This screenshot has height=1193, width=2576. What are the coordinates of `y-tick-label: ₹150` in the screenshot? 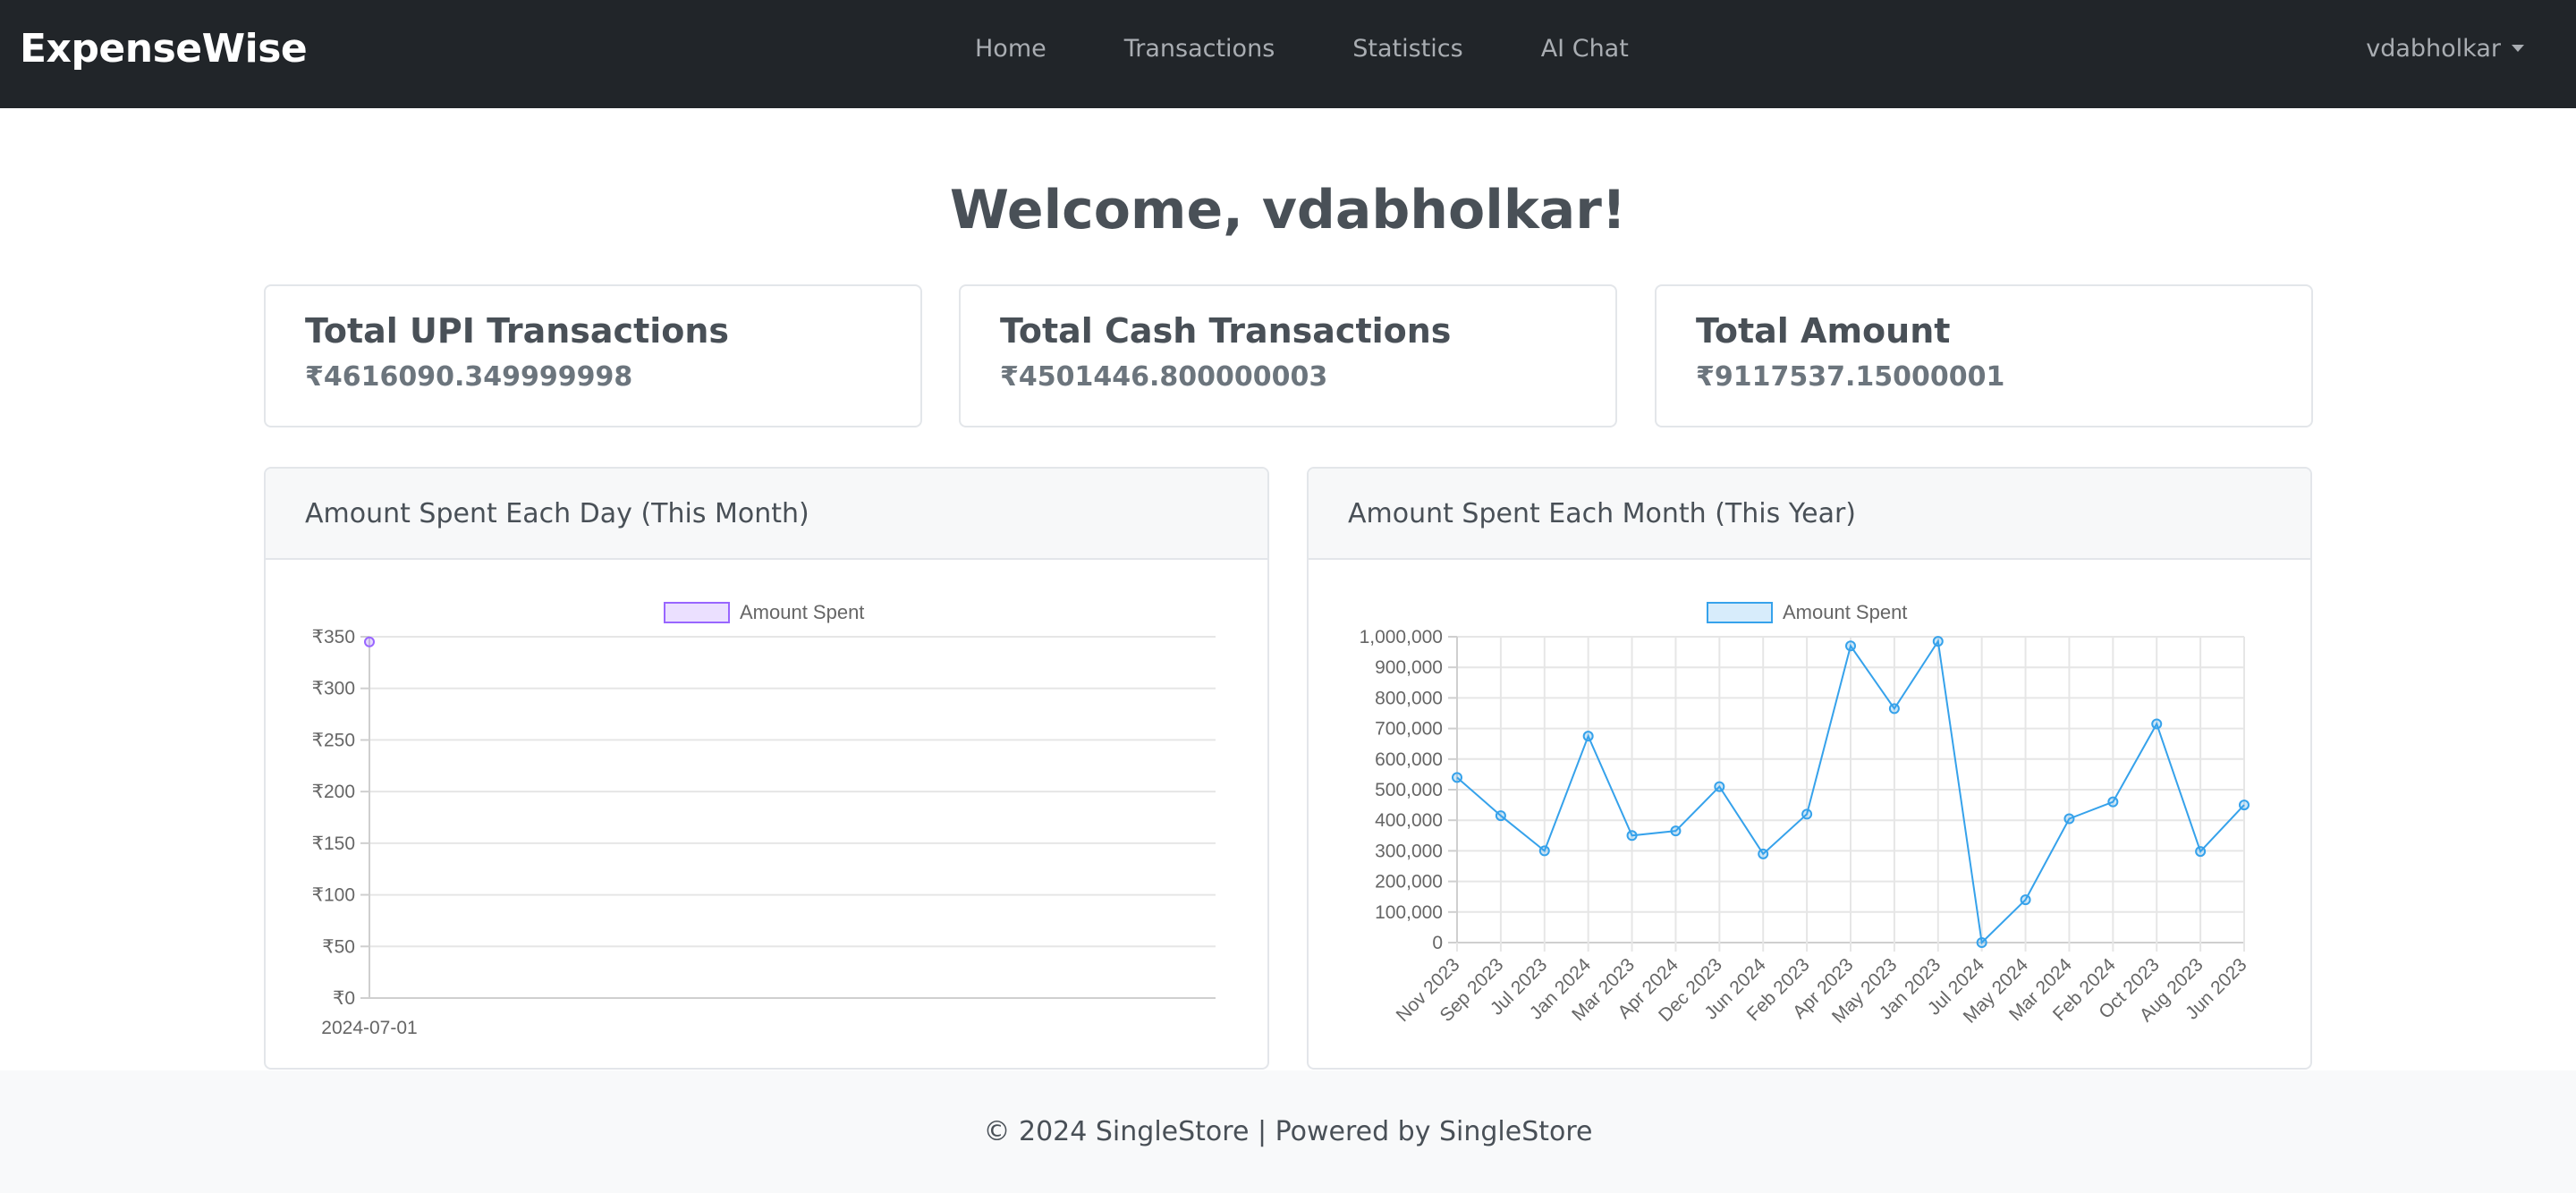 It's located at (333, 843).